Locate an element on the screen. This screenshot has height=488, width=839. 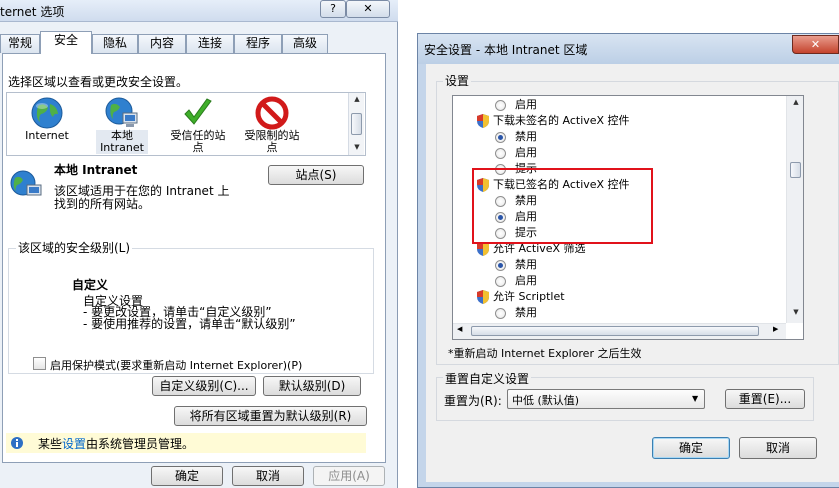
zone-internet: Internet is located at coordinates (47, 124).